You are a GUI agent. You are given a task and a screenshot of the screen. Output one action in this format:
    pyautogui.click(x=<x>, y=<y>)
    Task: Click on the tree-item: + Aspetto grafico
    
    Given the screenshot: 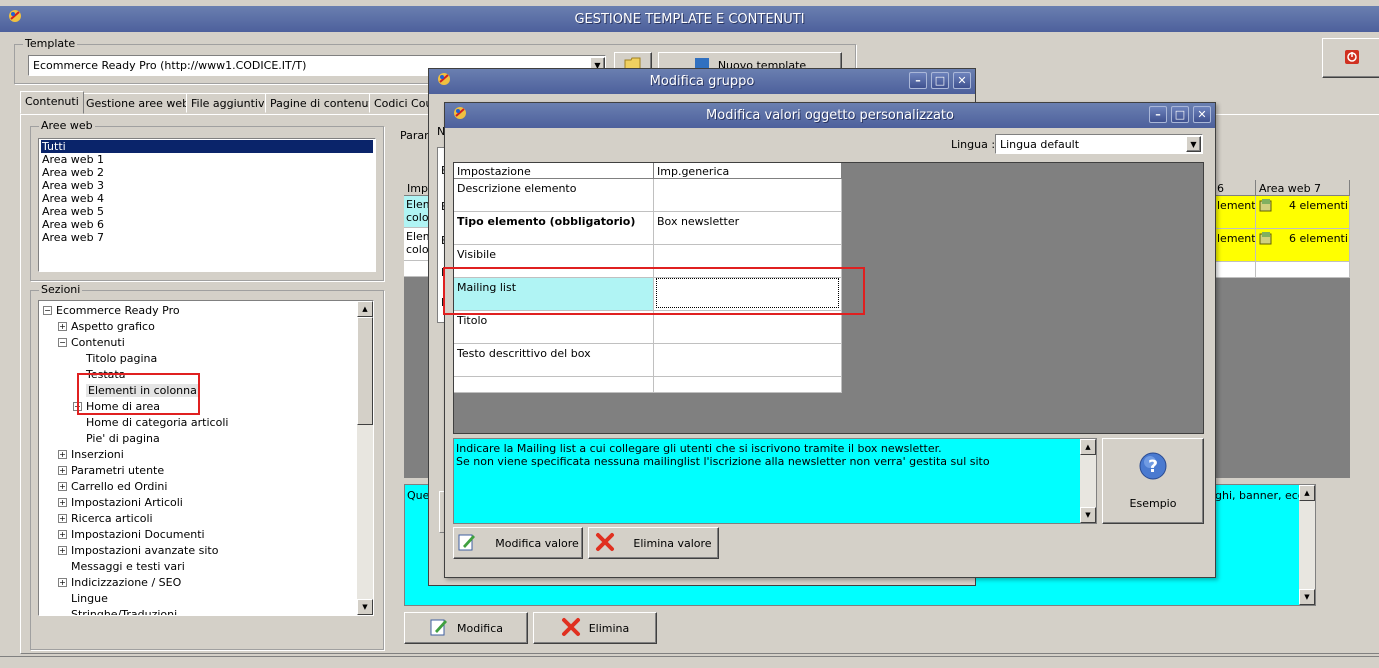 What is the action you would take?
    pyautogui.click(x=106, y=326)
    